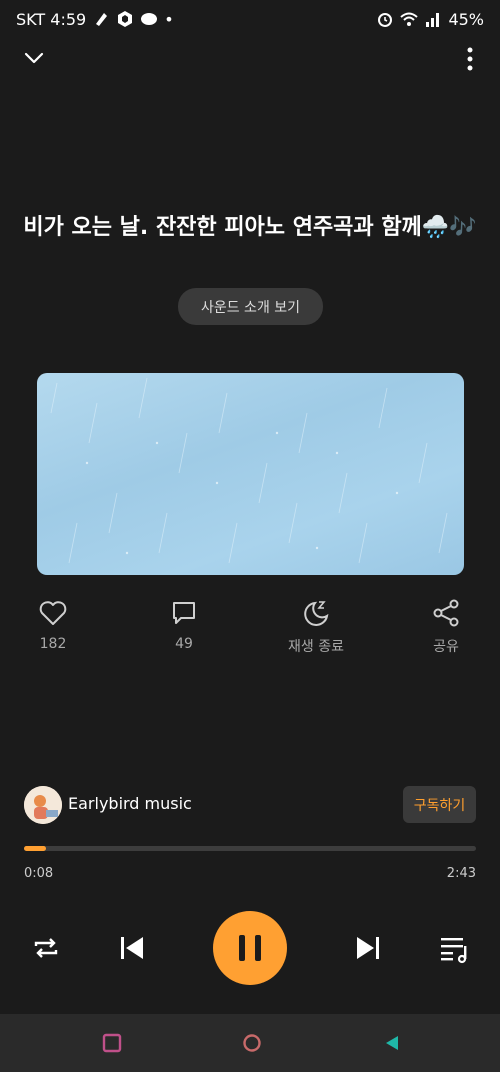  Describe the element at coordinates (53, 613) in the screenshot. I see `heart-icon` at that location.